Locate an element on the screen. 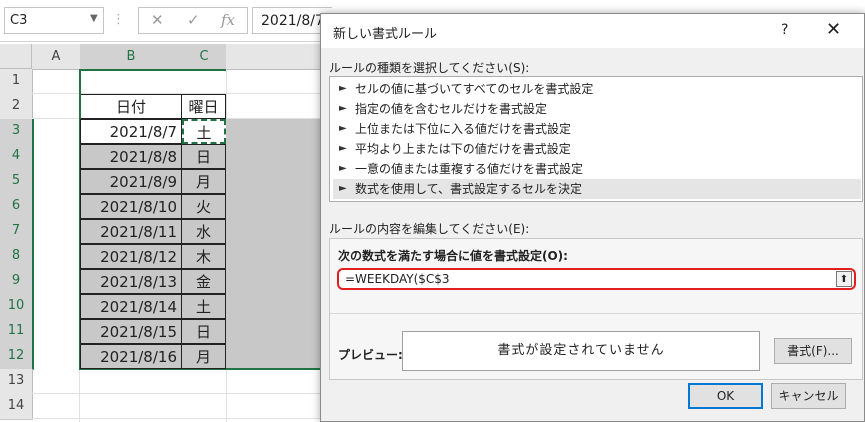 The width and height of the screenshot is (865, 422). column-header-d is located at coordinates (273, 57).